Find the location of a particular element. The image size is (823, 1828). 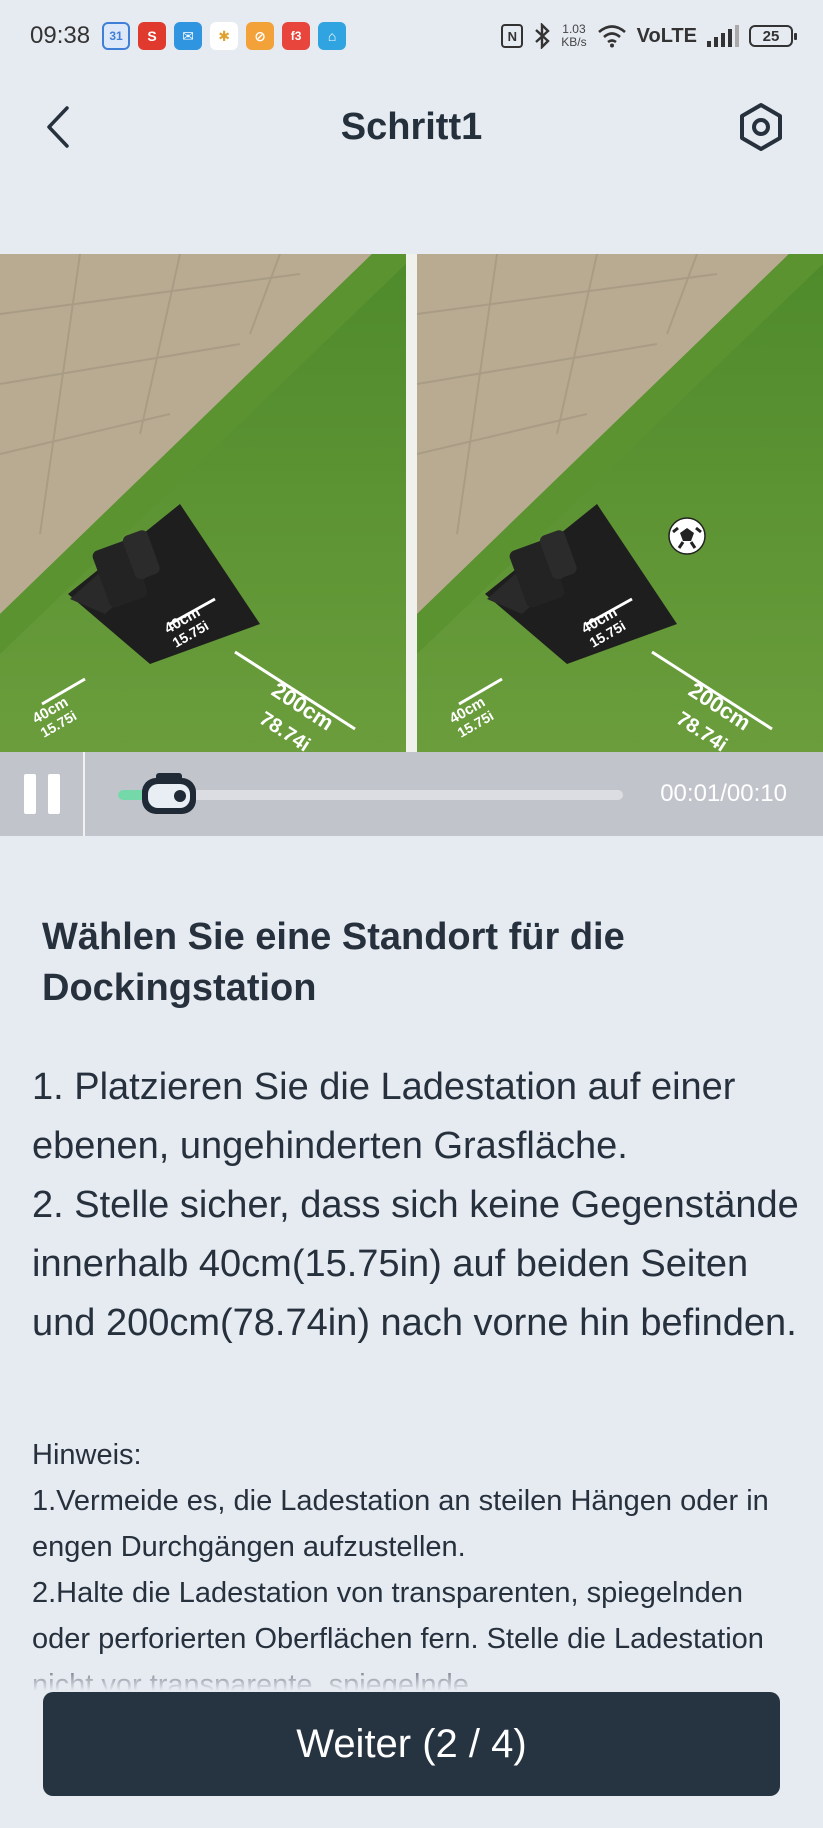

app-header: Schritt1 is located at coordinates (411, 127).